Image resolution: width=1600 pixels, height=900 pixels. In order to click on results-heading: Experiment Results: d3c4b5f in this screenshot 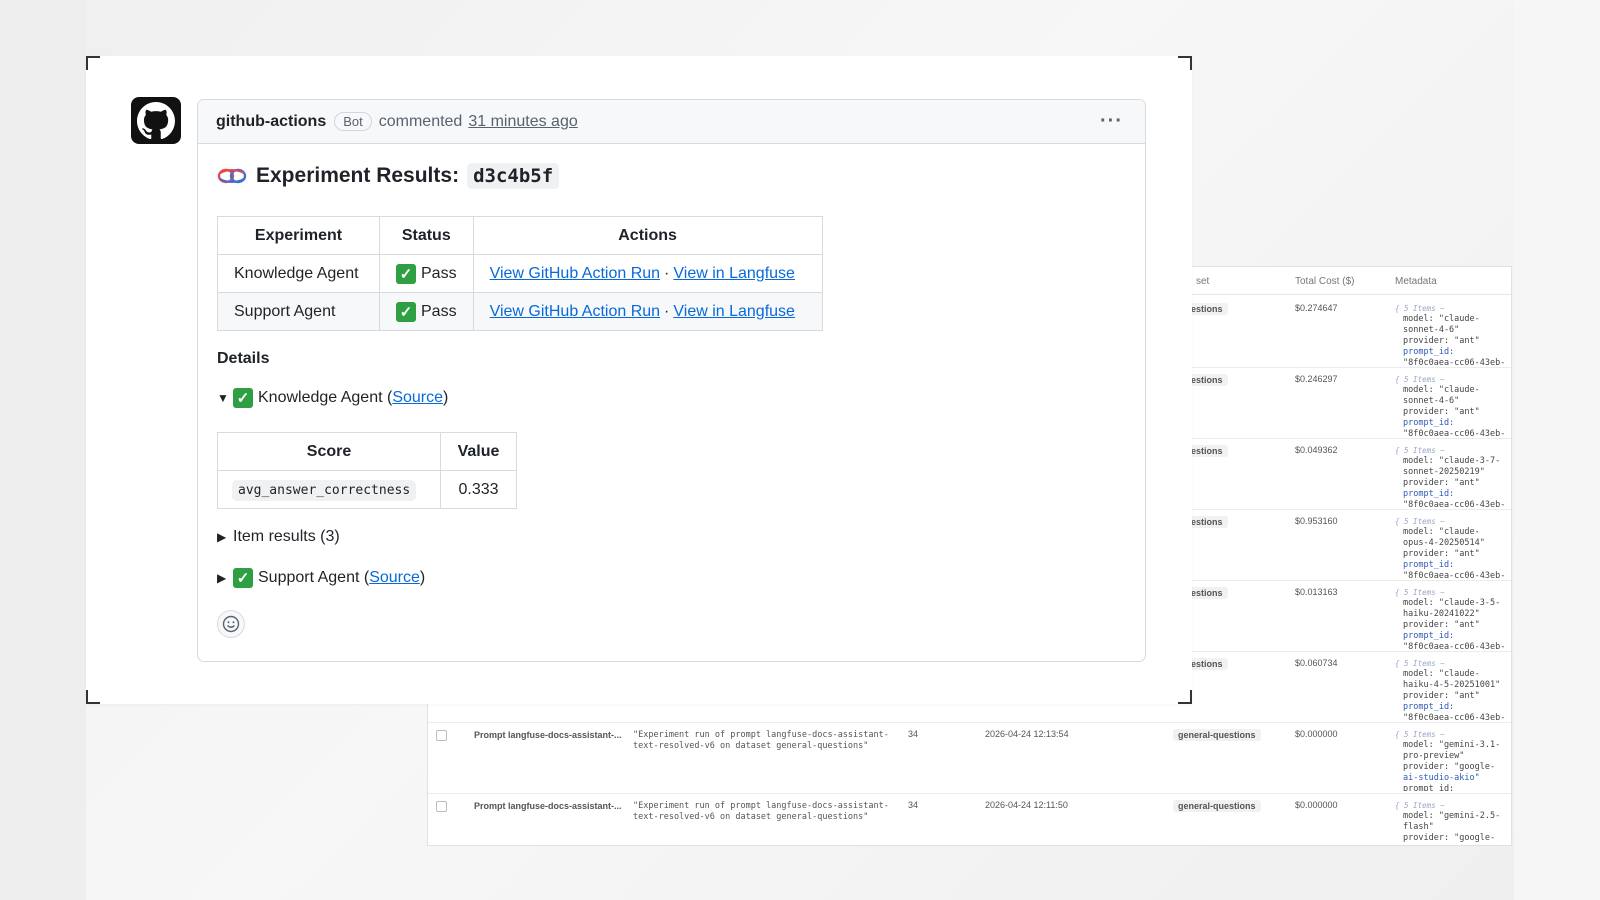, I will do `click(671, 176)`.